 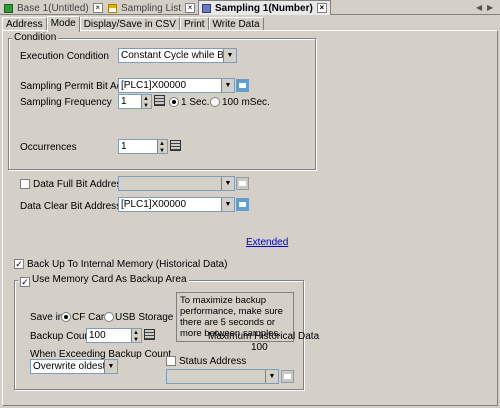 I want to click on doc-tab-sampling1: Sampling 1(Number) ×, so click(x=264, y=7).